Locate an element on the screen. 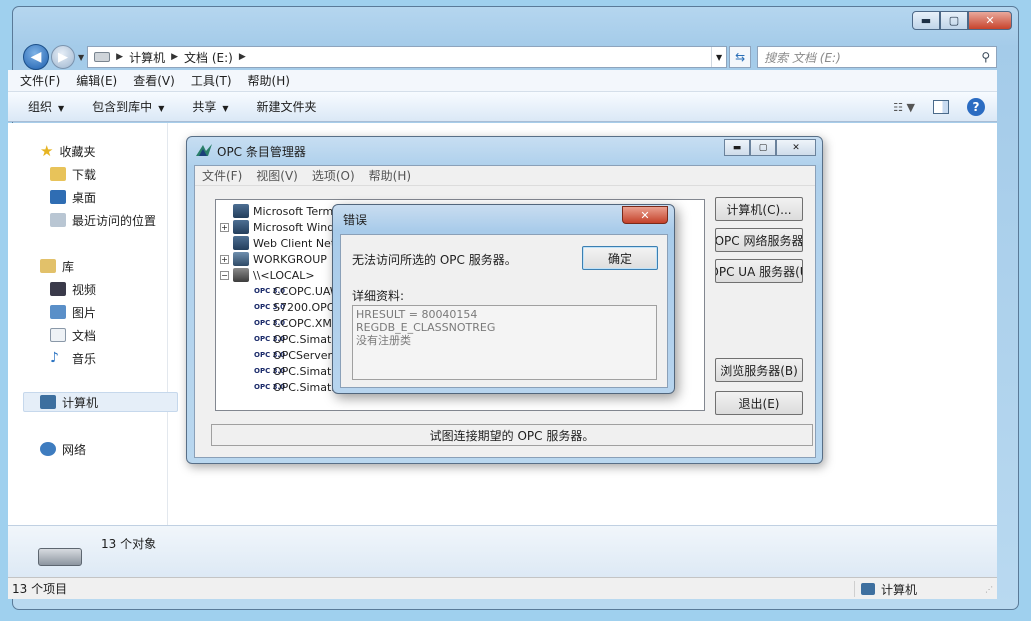 The width and height of the screenshot is (1031, 621). preview-pane-icon is located at coordinates (941, 107).